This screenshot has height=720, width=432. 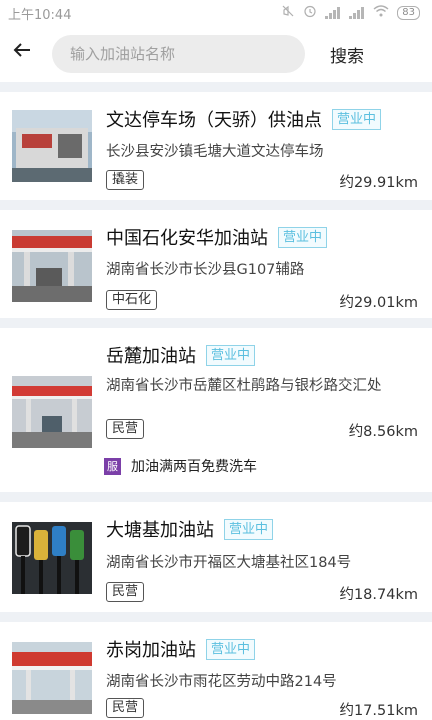 What do you see at coordinates (288, 13) in the screenshot?
I see `mute-icon` at bounding box center [288, 13].